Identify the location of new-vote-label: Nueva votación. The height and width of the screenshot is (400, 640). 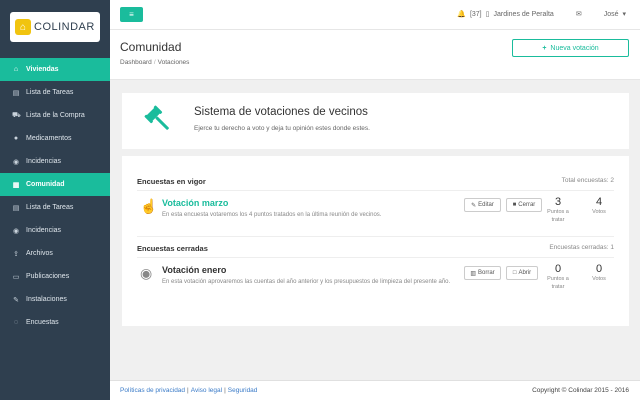
(574, 48).